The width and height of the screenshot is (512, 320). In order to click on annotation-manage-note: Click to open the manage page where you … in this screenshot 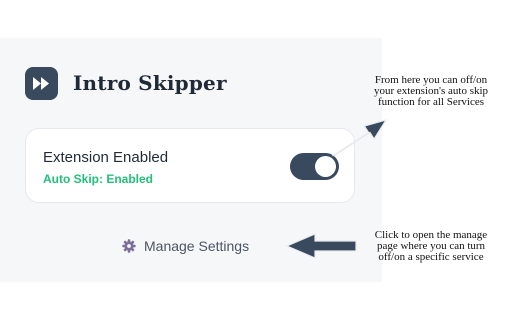, I will do `click(431, 246)`.